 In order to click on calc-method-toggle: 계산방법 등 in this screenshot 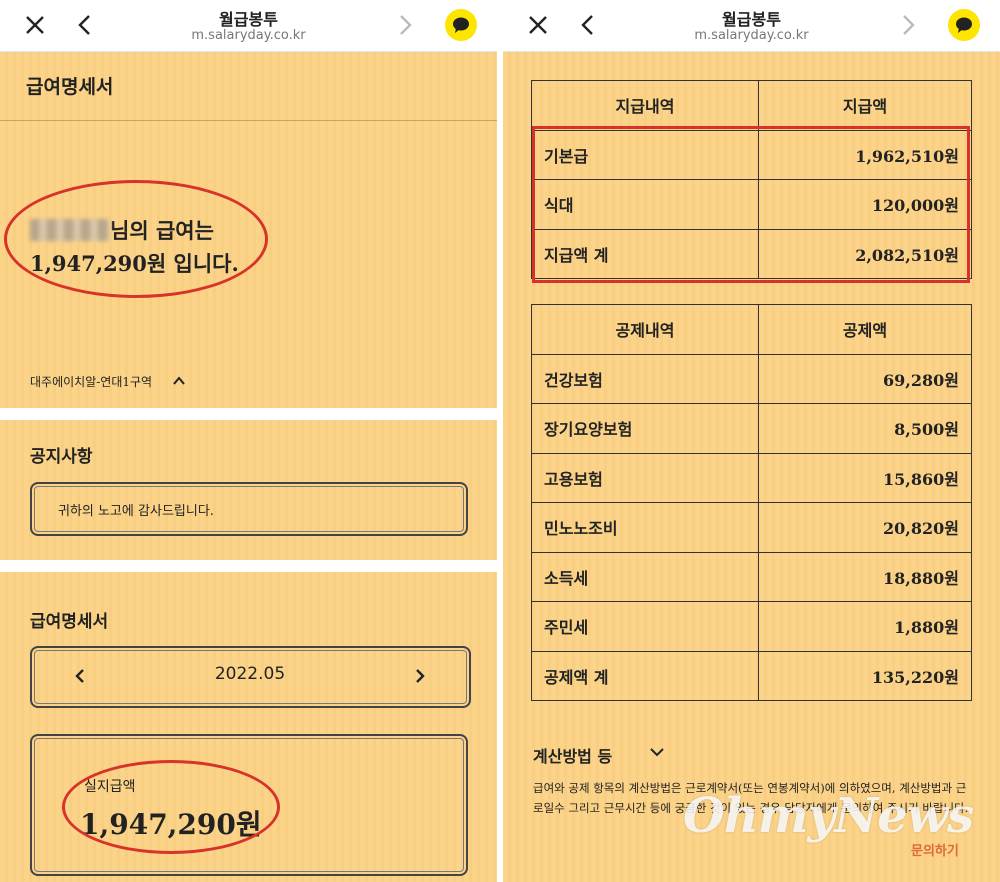, I will do `click(572, 755)`.